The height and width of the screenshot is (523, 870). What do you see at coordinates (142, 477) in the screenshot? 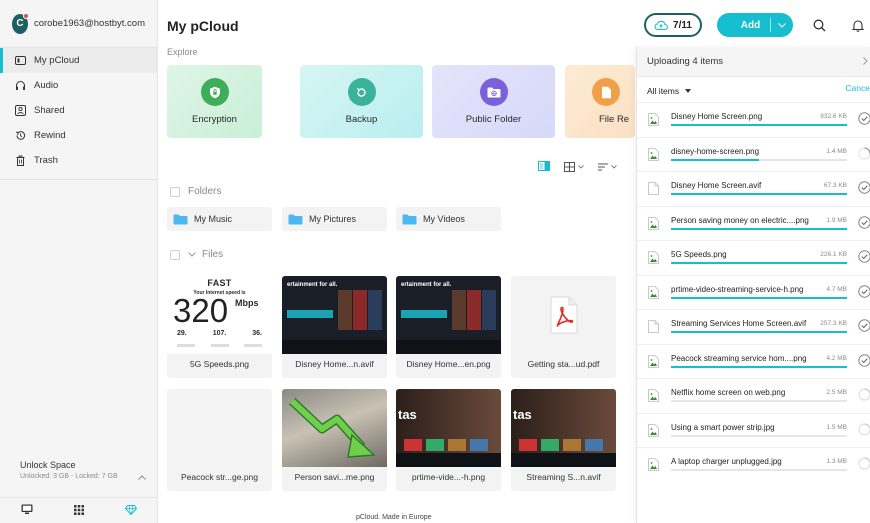
I see `chevron-up-icon` at bounding box center [142, 477].